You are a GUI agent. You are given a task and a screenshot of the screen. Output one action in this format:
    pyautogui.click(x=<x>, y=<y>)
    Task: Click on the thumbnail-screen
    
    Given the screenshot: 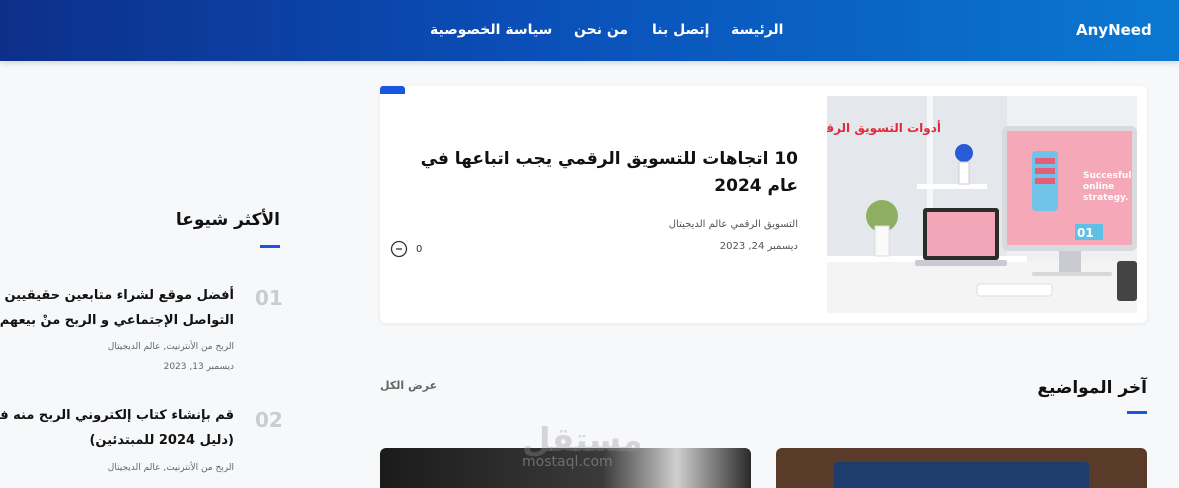 What is the action you would take?
    pyautogui.click(x=961, y=475)
    